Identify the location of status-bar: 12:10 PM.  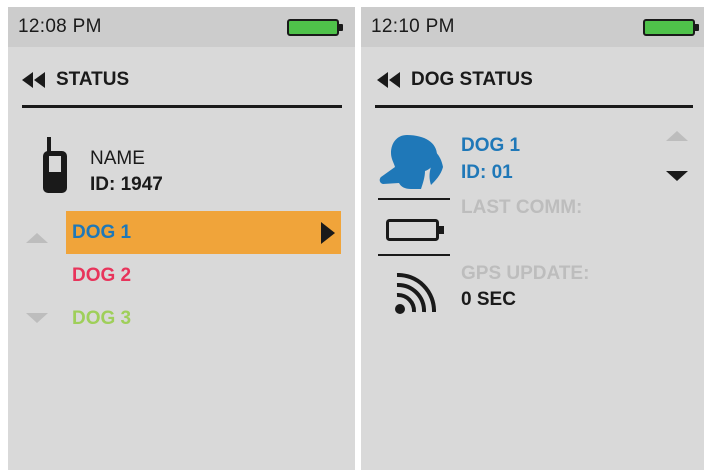
(532, 27).